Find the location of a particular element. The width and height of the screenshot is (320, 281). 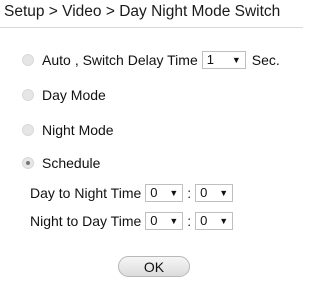

switch-delay-label: , Switch Delay Time is located at coordinates (136, 60).